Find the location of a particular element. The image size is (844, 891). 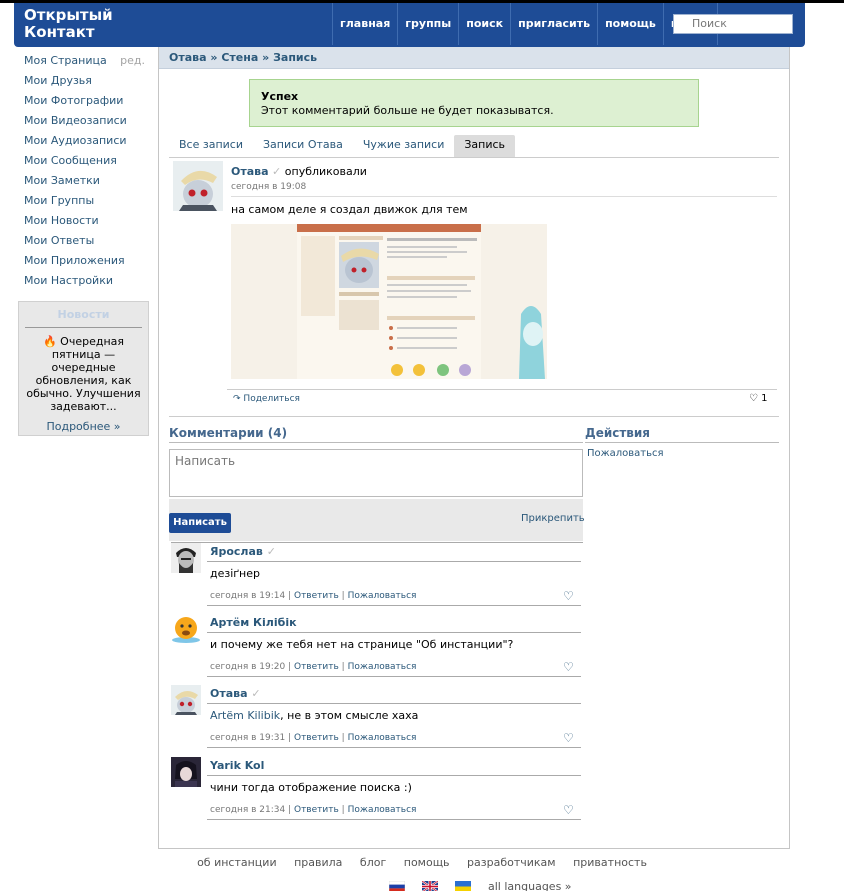

russian-flag-icon is located at coordinates (397, 886).